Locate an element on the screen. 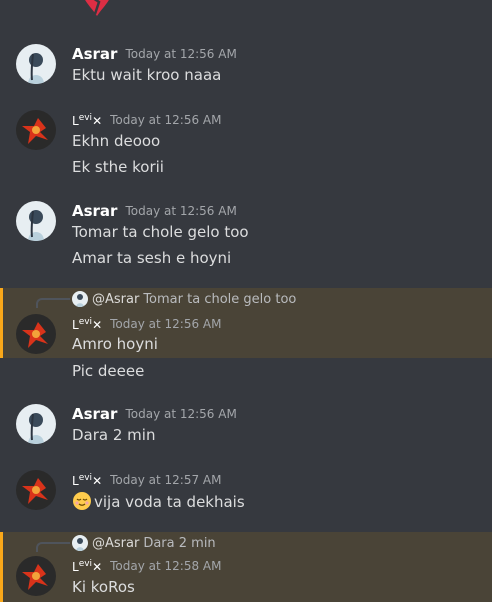 The image size is (492, 602). message-text: Ek sthe korii is located at coordinates (118, 167).